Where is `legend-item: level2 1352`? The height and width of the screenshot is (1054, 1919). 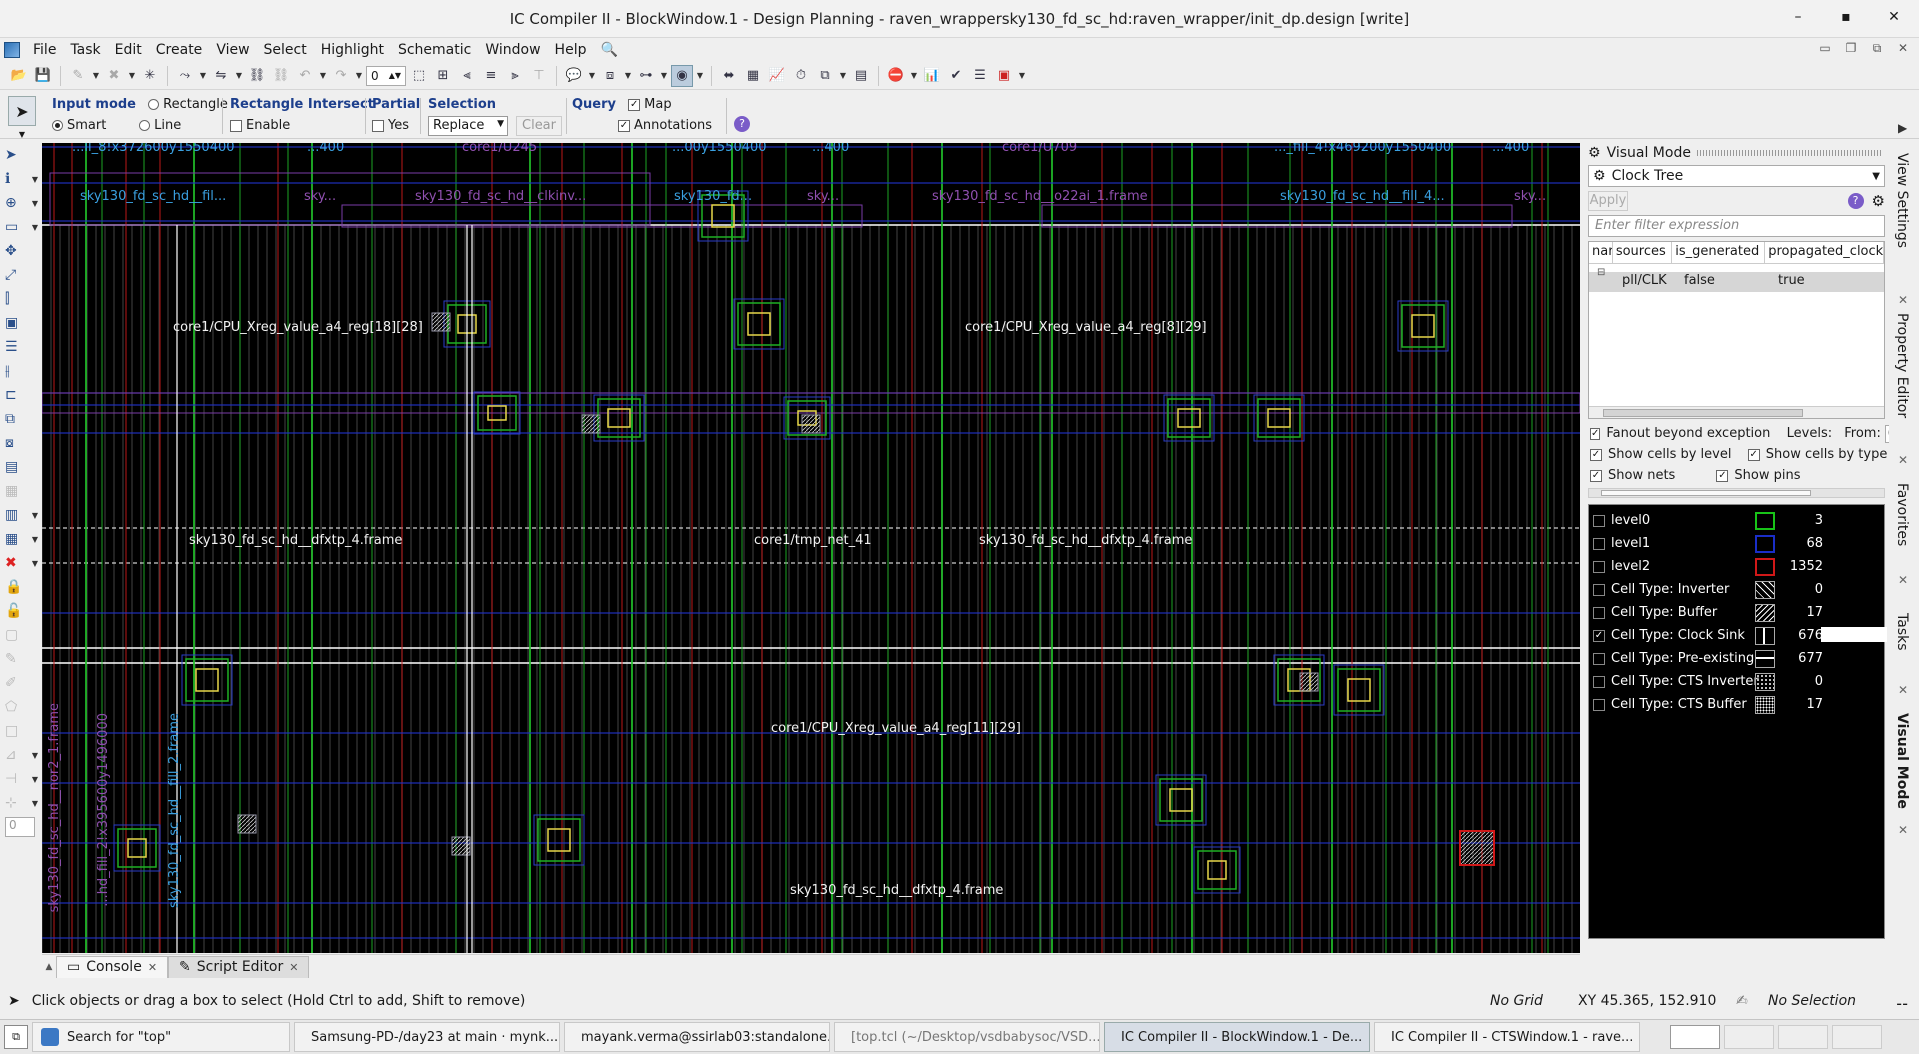
legend-item: level2 1352 is located at coordinates (1736, 566).